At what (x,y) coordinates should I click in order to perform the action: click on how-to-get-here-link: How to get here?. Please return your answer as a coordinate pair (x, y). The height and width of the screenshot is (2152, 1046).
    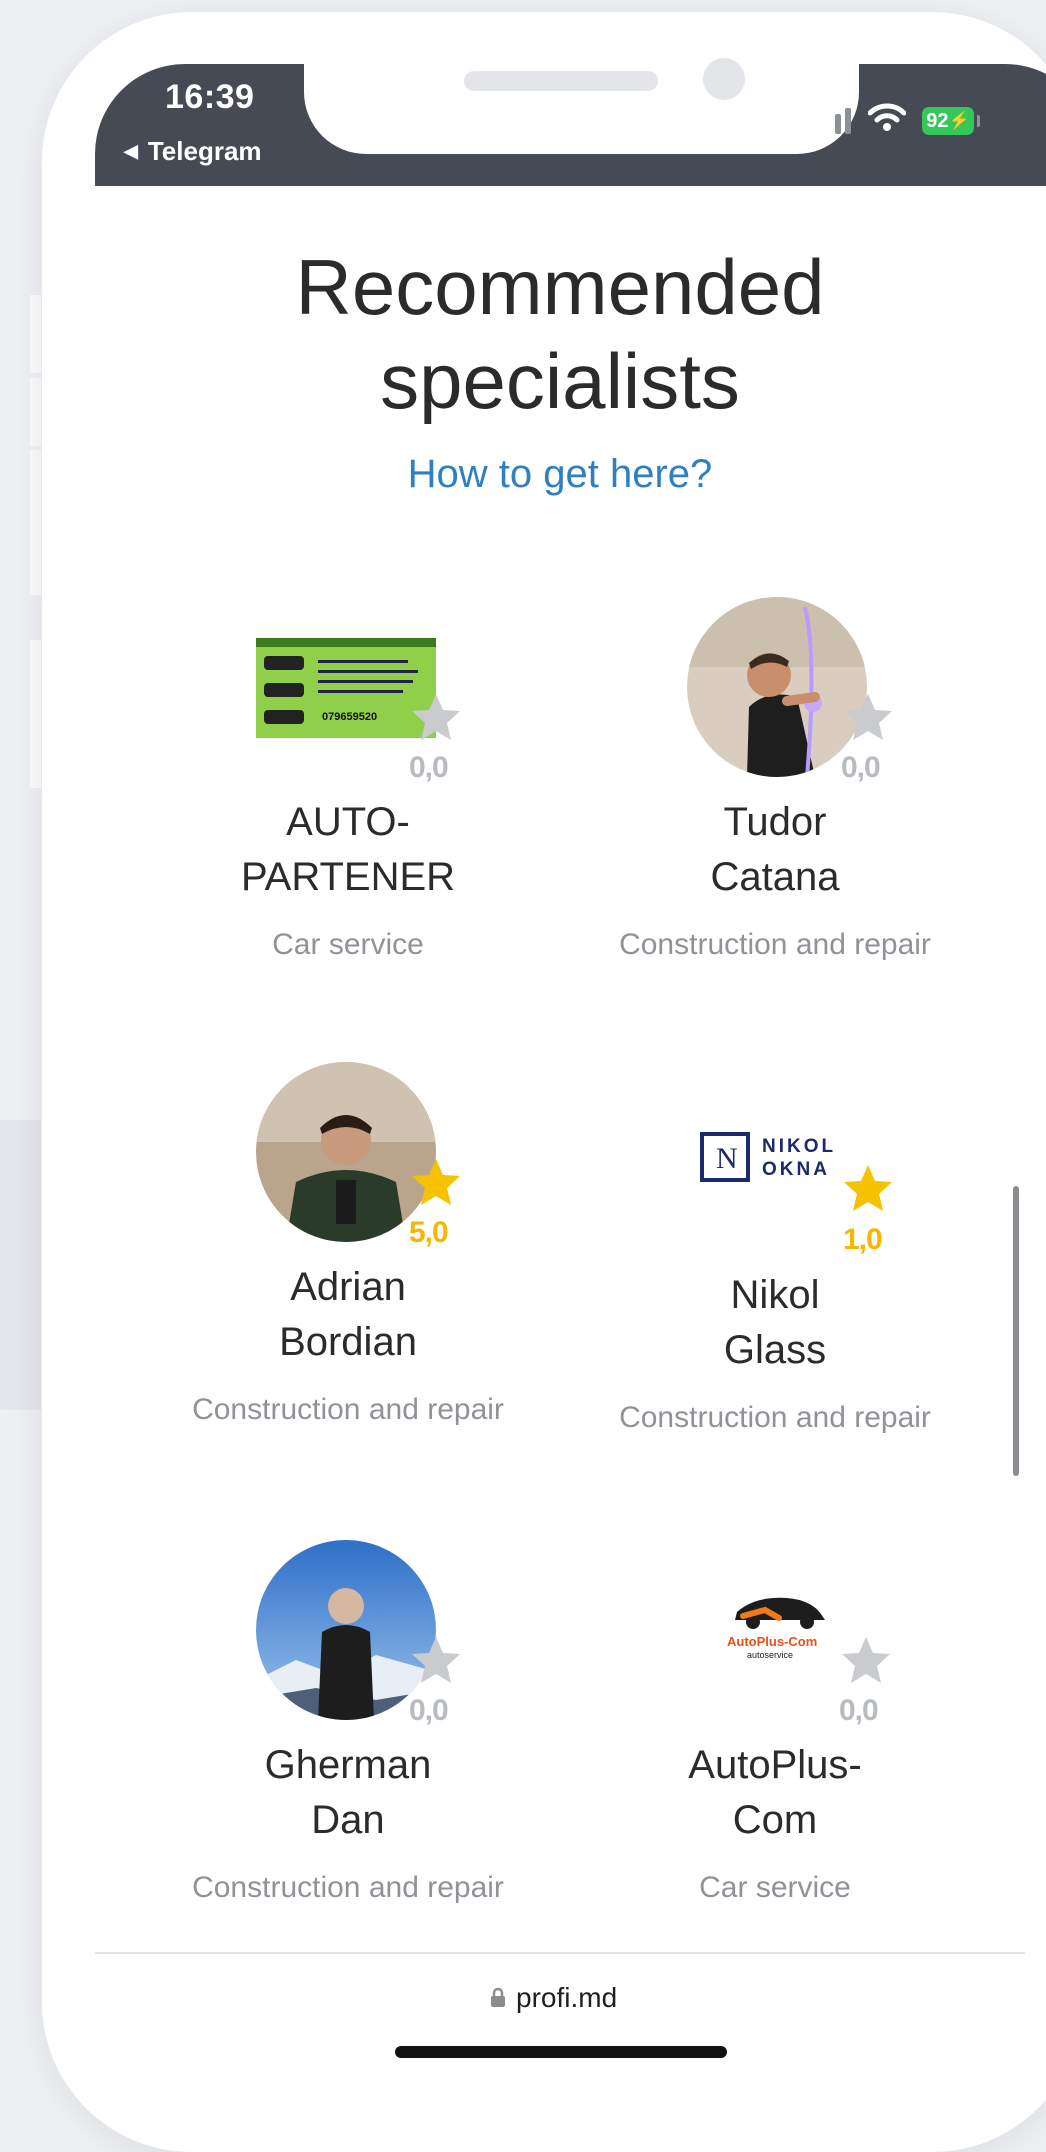
    Looking at the image, I should click on (560, 474).